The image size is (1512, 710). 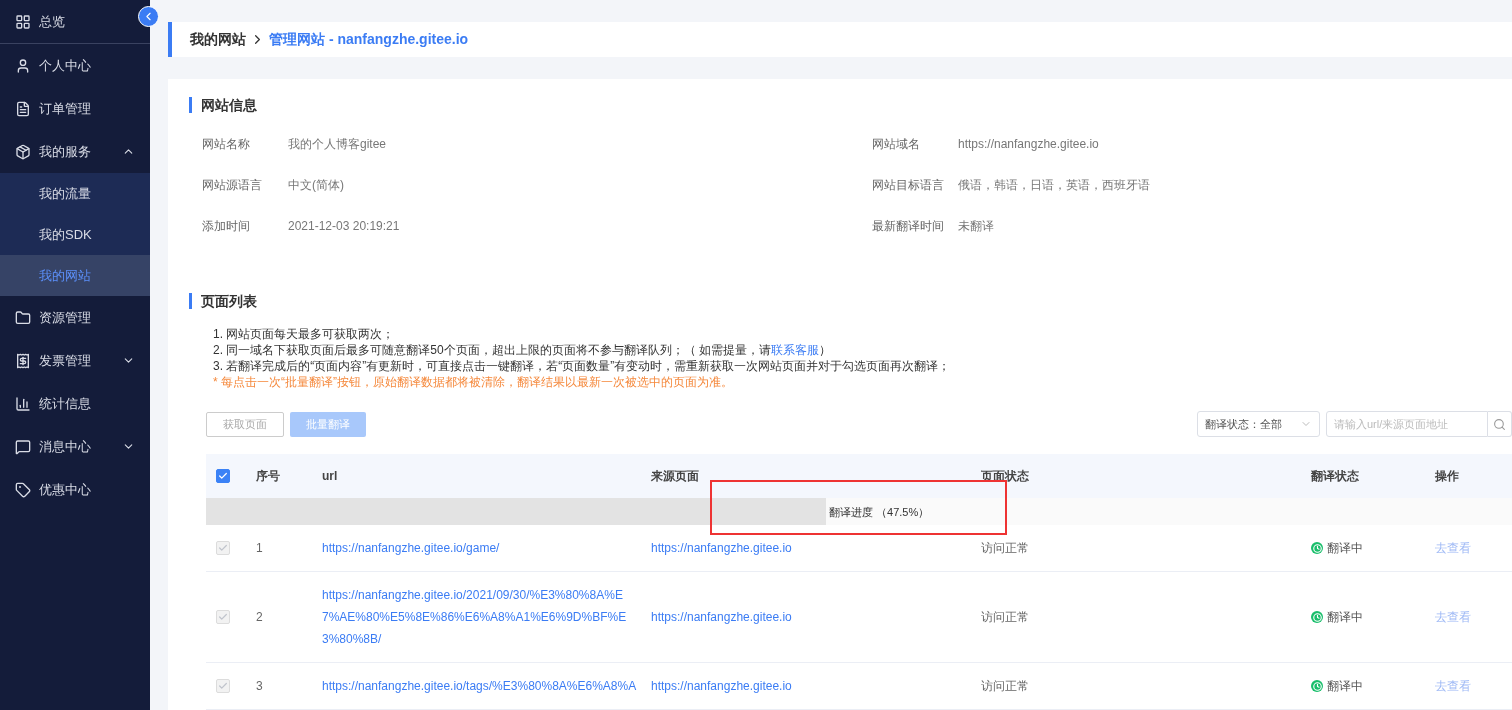 What do you see at coordinates (344, 226) in the screenshot?
I see `field-value: 2021-12-03 20:19:21` at bounding box center [344, 226].